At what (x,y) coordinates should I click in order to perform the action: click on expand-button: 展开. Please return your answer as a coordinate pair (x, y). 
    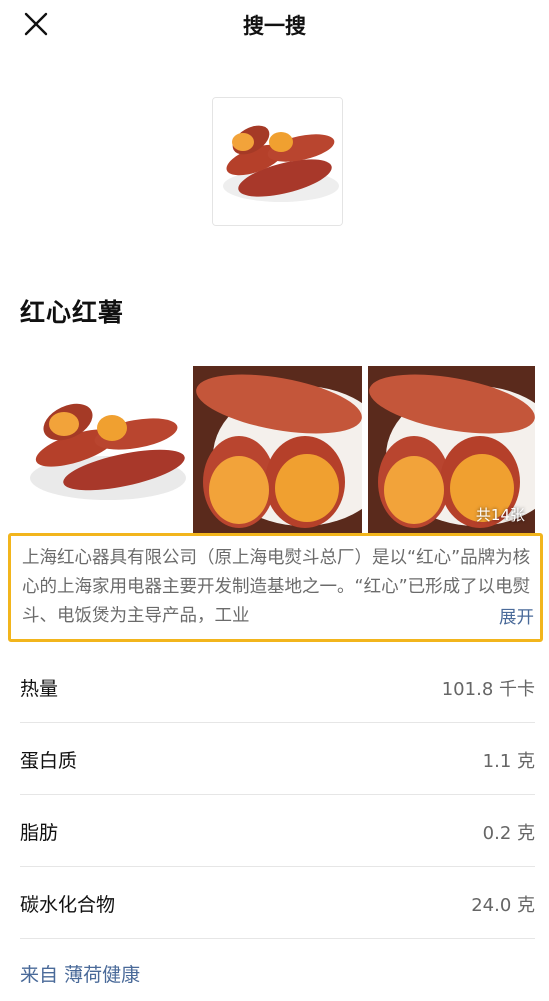
    Looking at the image, I should click on (503, 618).